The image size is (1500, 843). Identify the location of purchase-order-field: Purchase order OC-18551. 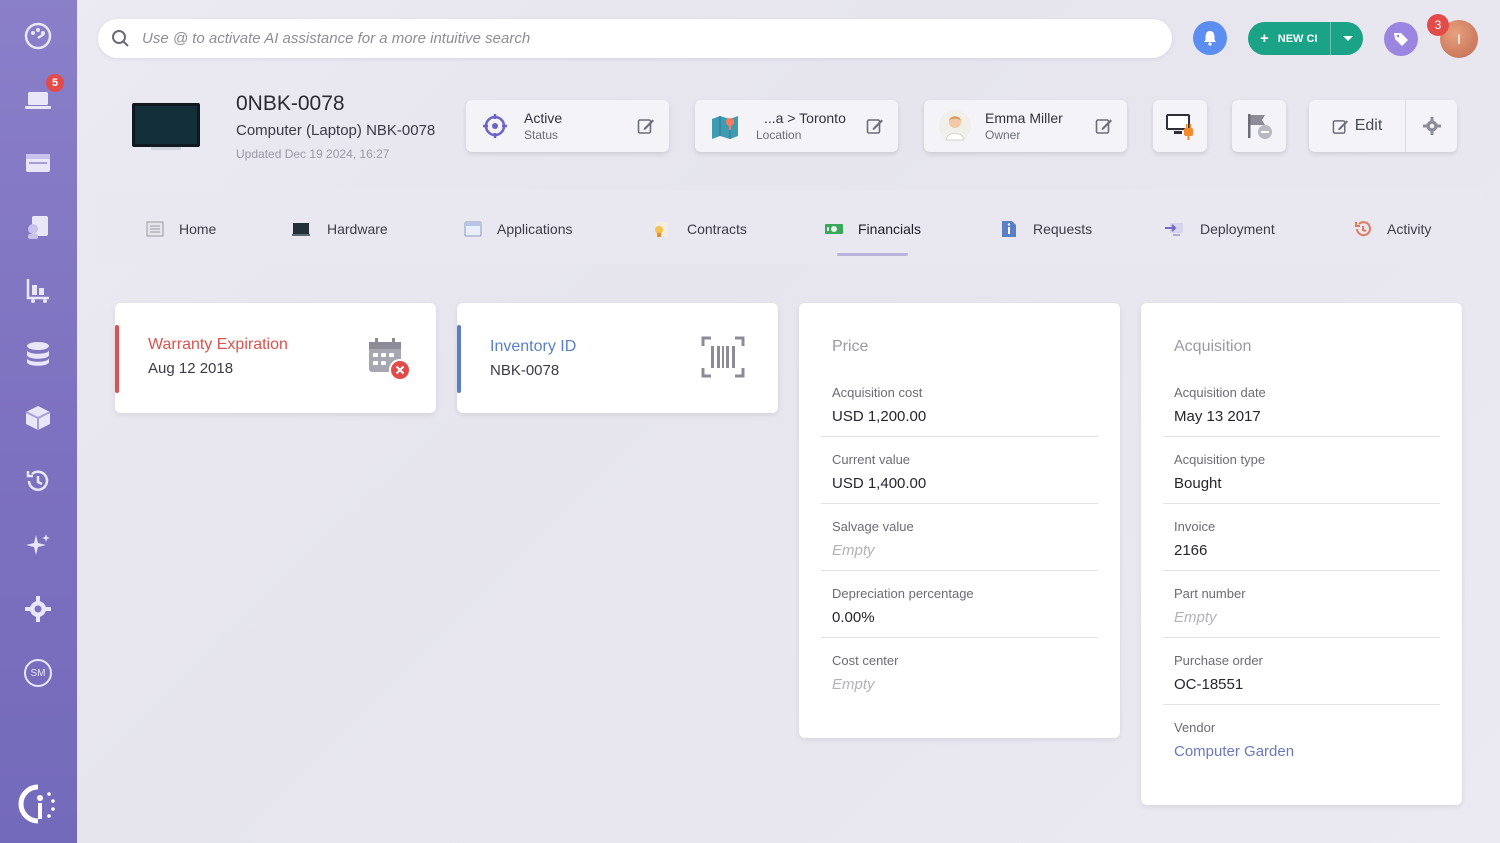
(1301, 686).